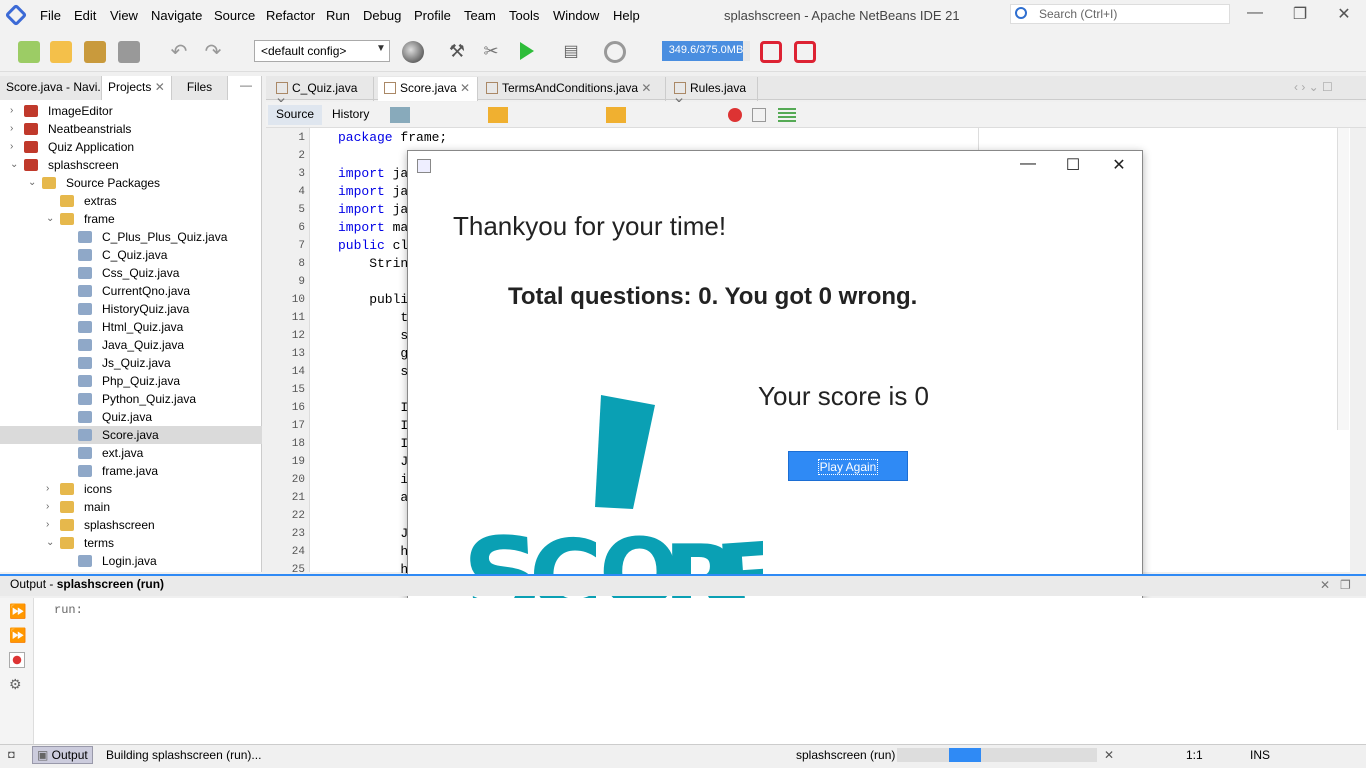 This screenshot has width=1366, height=768. Describe the element at coordinates (131, 183) in the screenshot. I see `tree-item: ⌄ Source Packages` at that location.